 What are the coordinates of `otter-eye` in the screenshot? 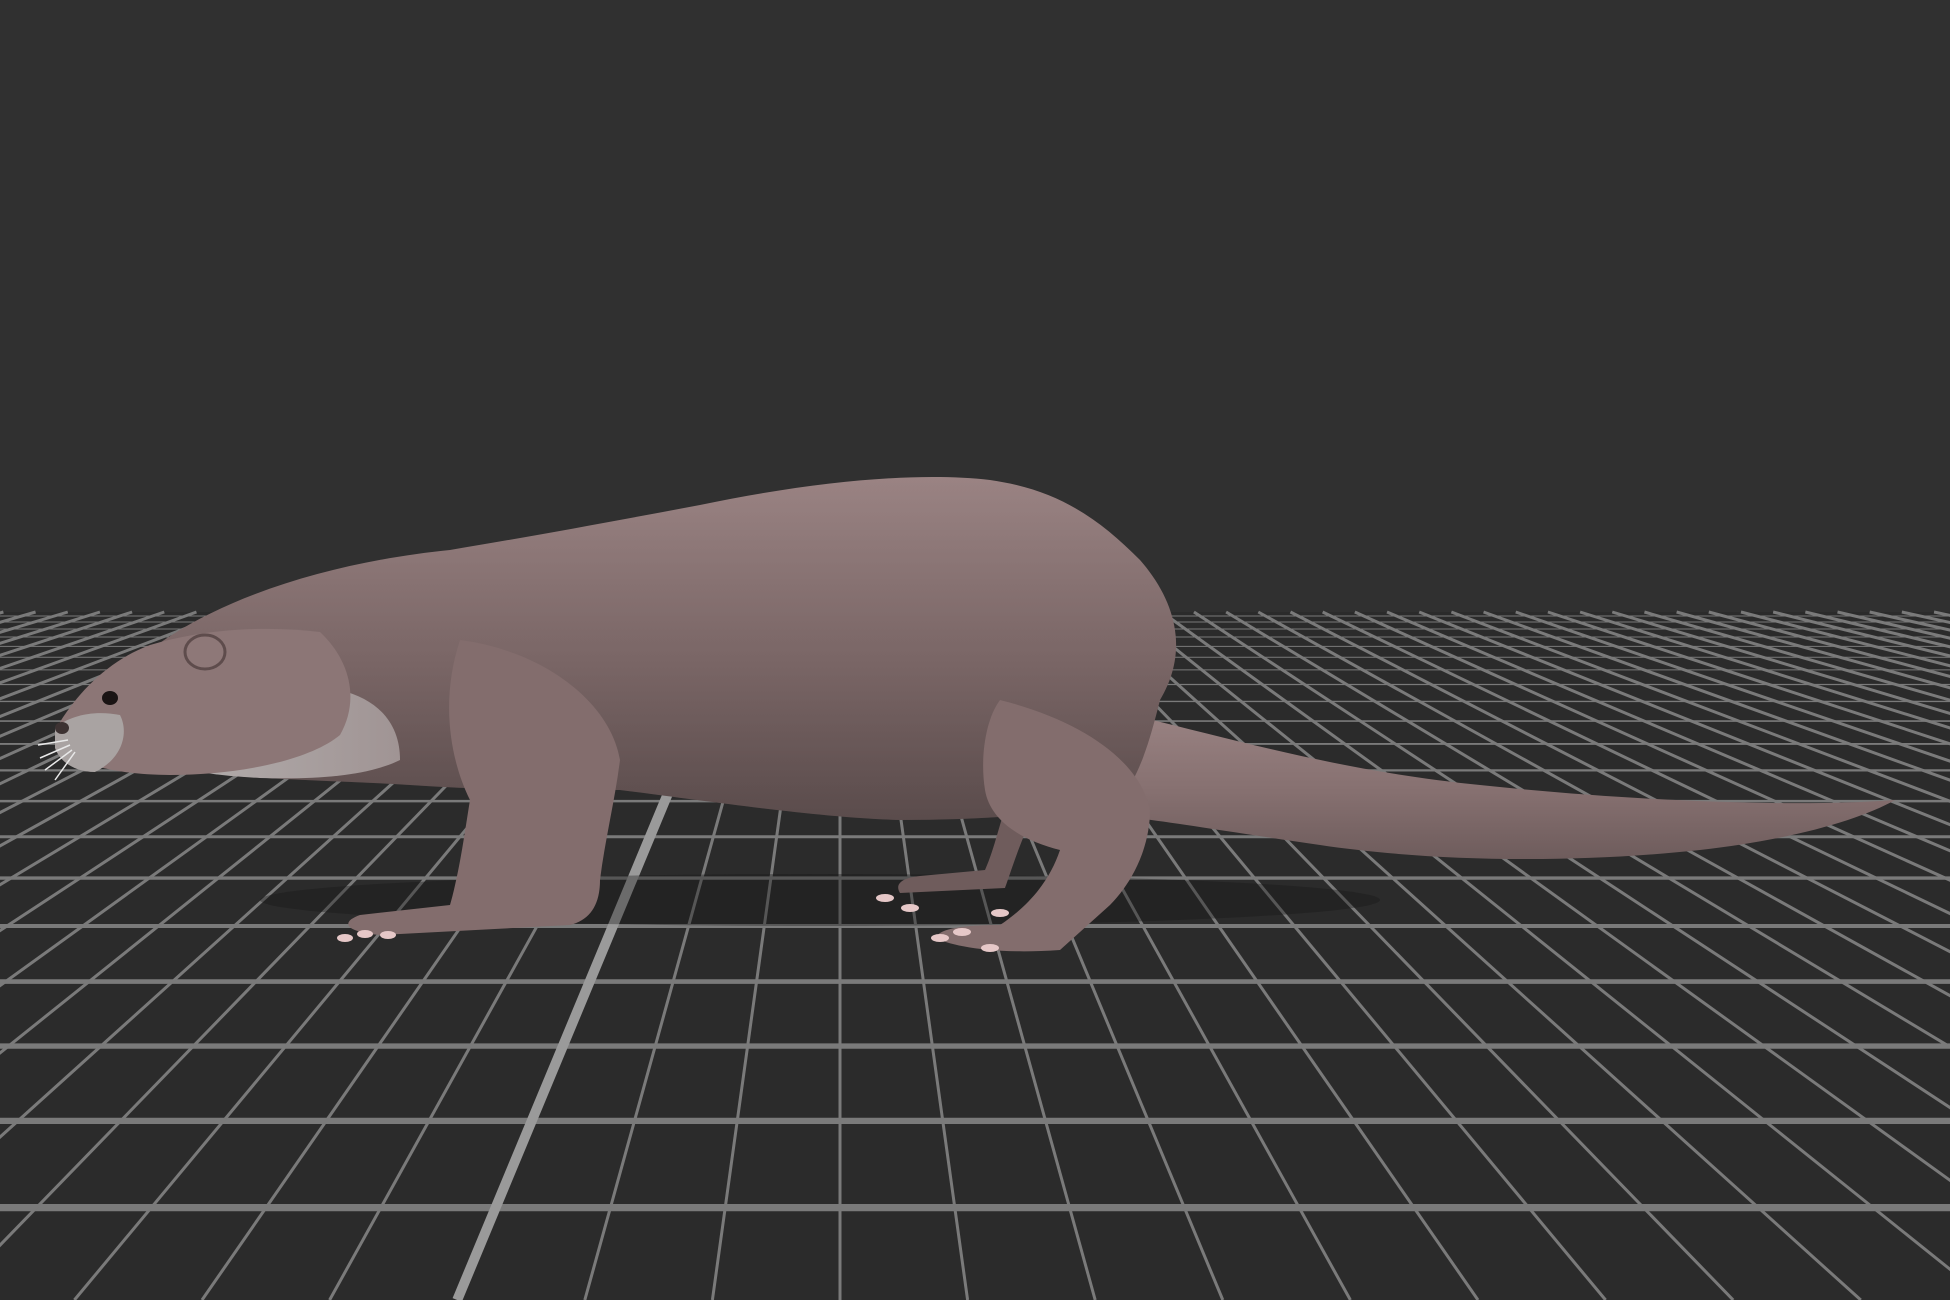 It's located at (110, 698).